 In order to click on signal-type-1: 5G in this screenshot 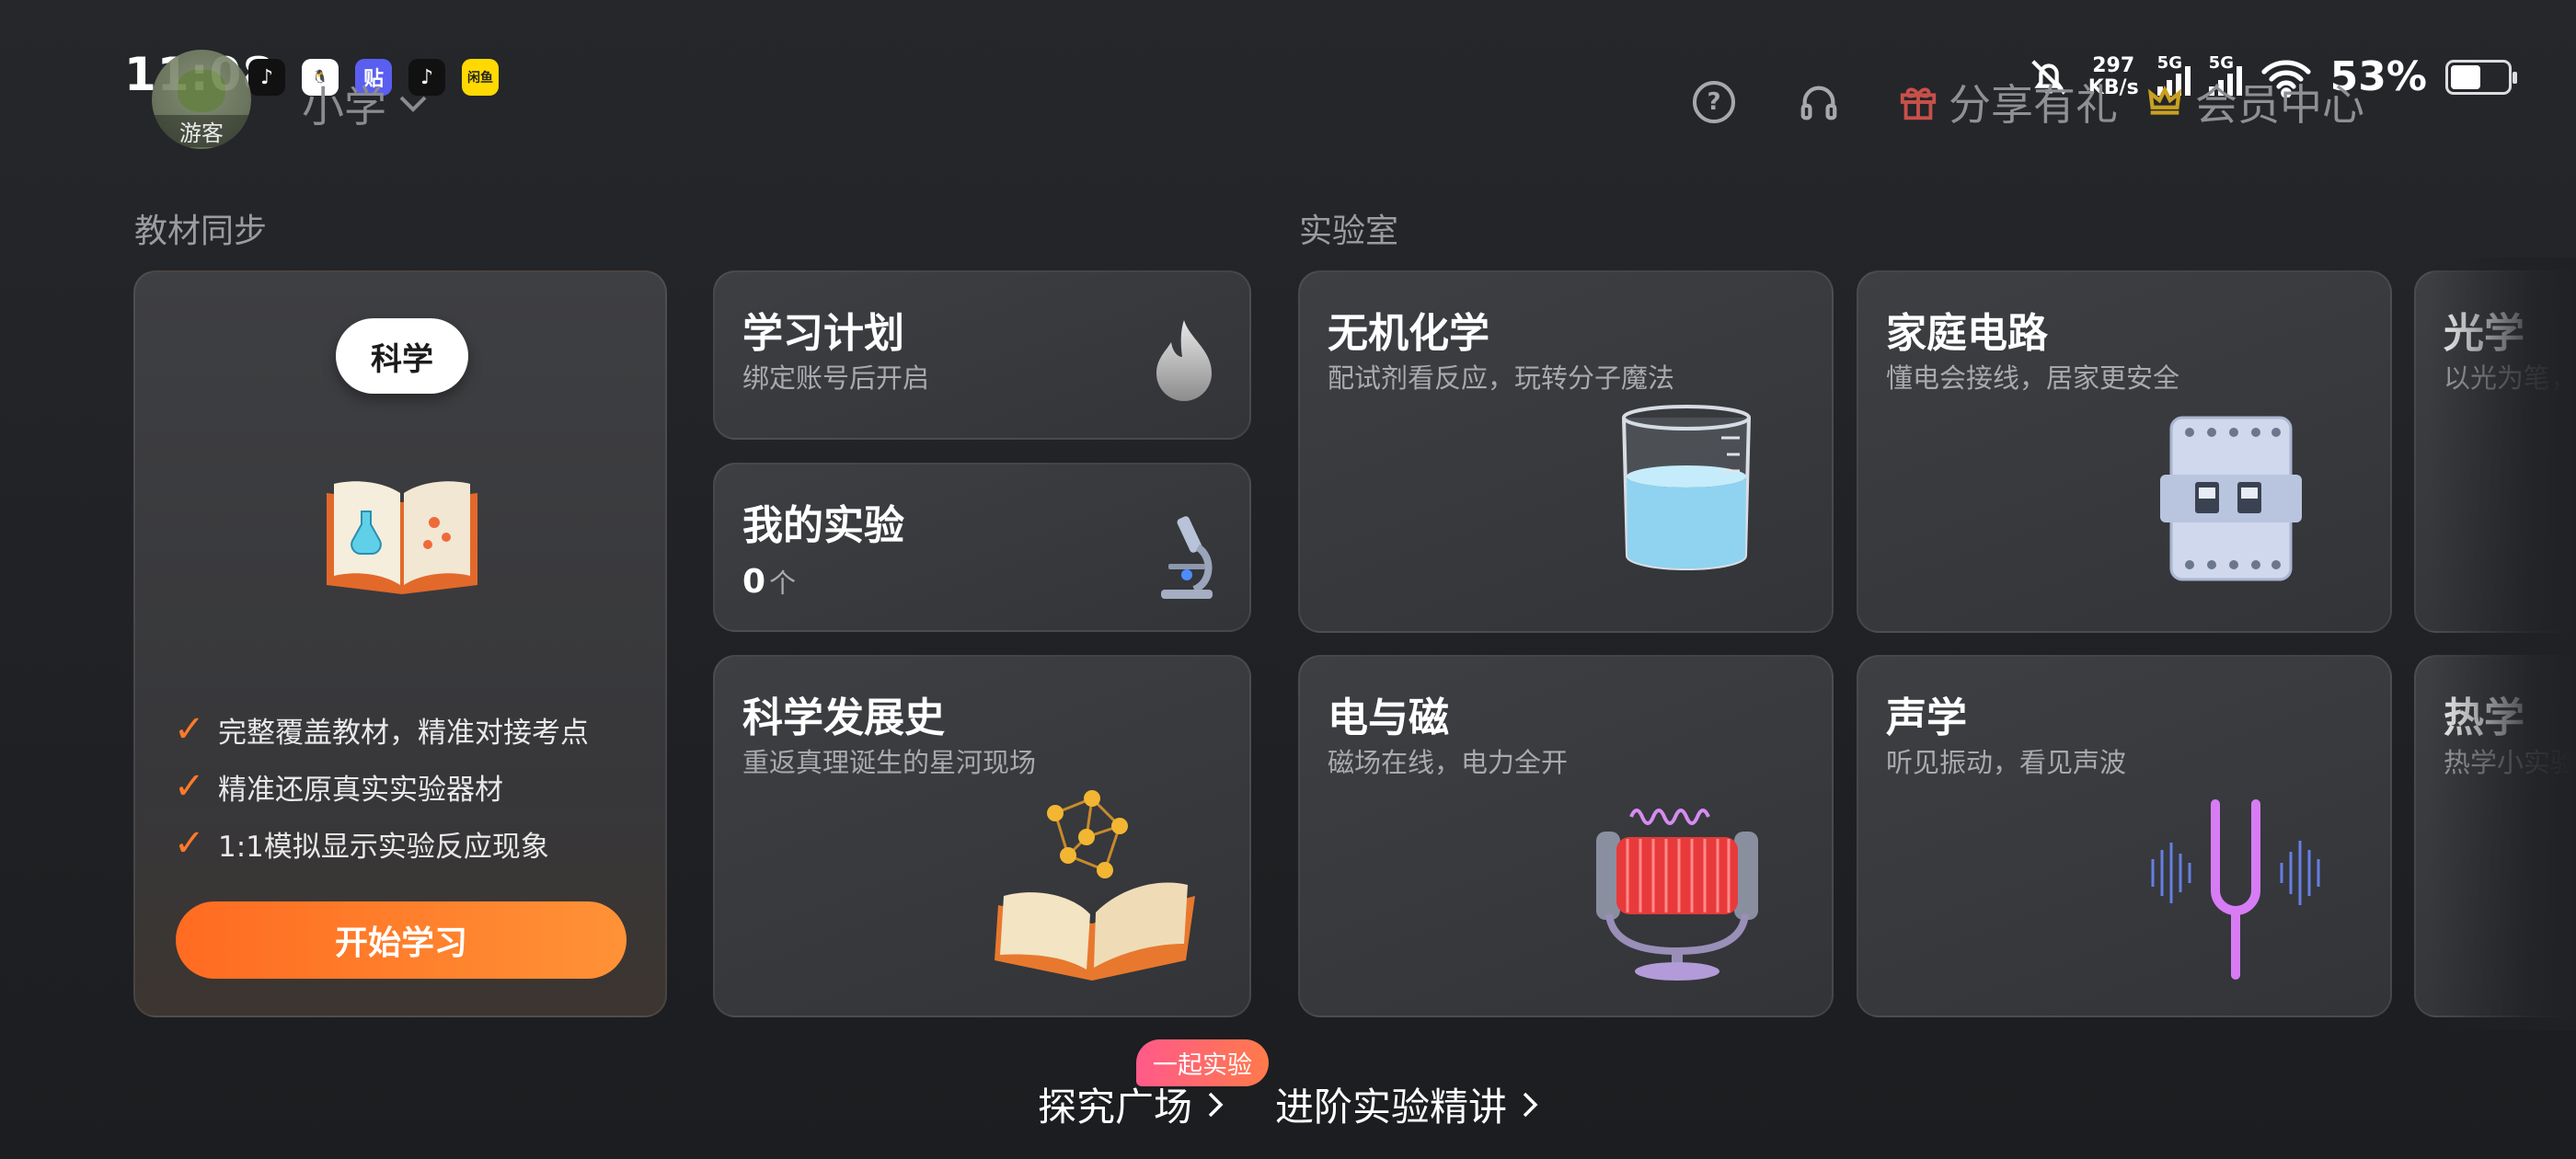, I will do `click(2169, 62)`.